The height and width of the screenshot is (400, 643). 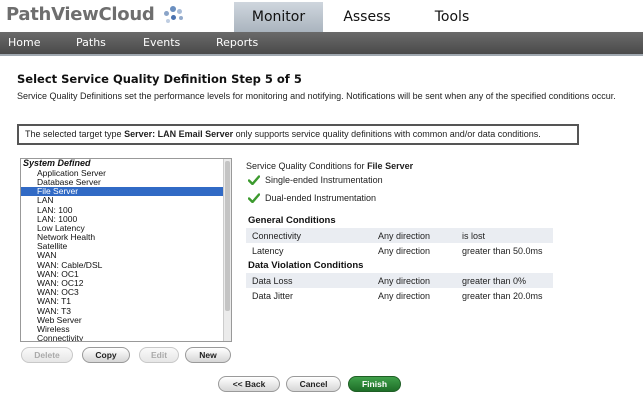 I want to click on top-header: PathViewCloud Monitor Assess Tools, so click(x=321, y=16).